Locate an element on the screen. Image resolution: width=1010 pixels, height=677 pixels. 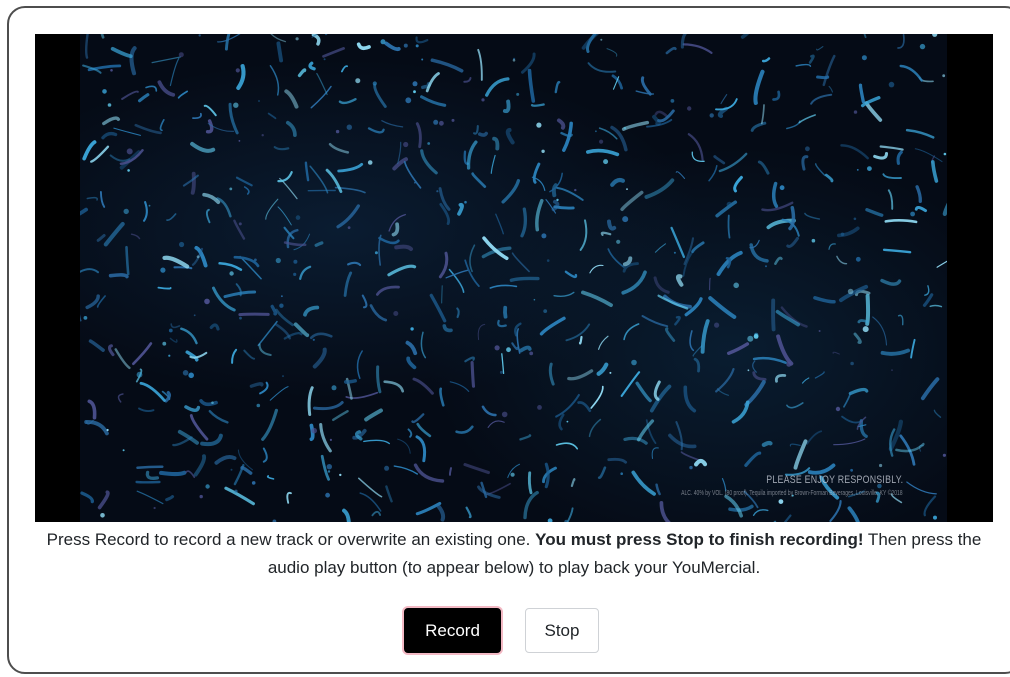
instructions-bold: You must press Stop to finish recording! is located at coordinates (699, 539).